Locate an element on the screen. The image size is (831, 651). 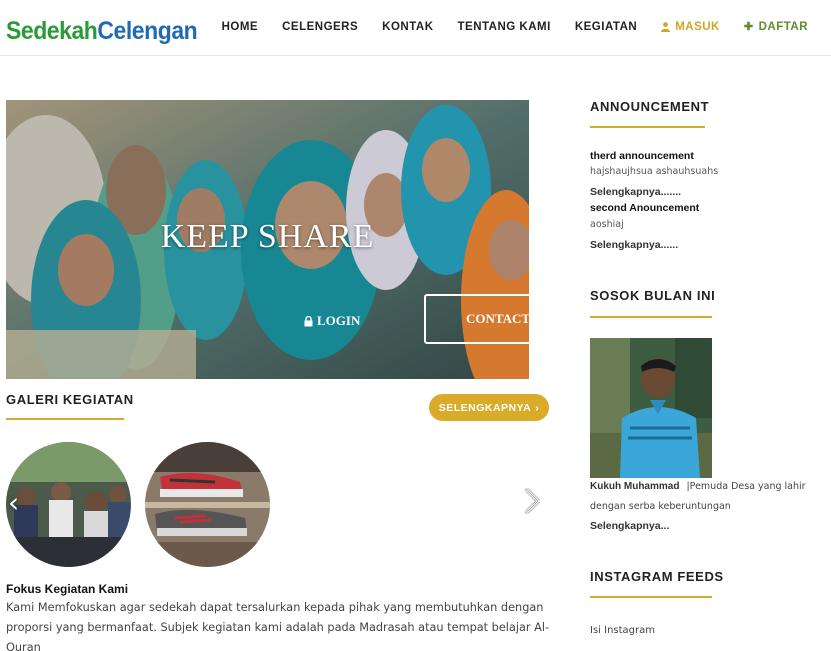
gallery-photo-shoes is located at coordinates (207, 504).